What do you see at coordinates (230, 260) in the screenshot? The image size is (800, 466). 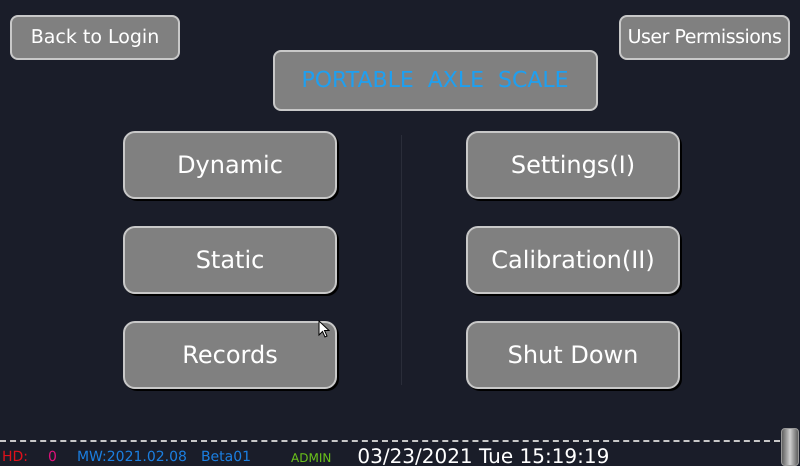 I see `menu-button: Static` at bounding box center [230, 260].